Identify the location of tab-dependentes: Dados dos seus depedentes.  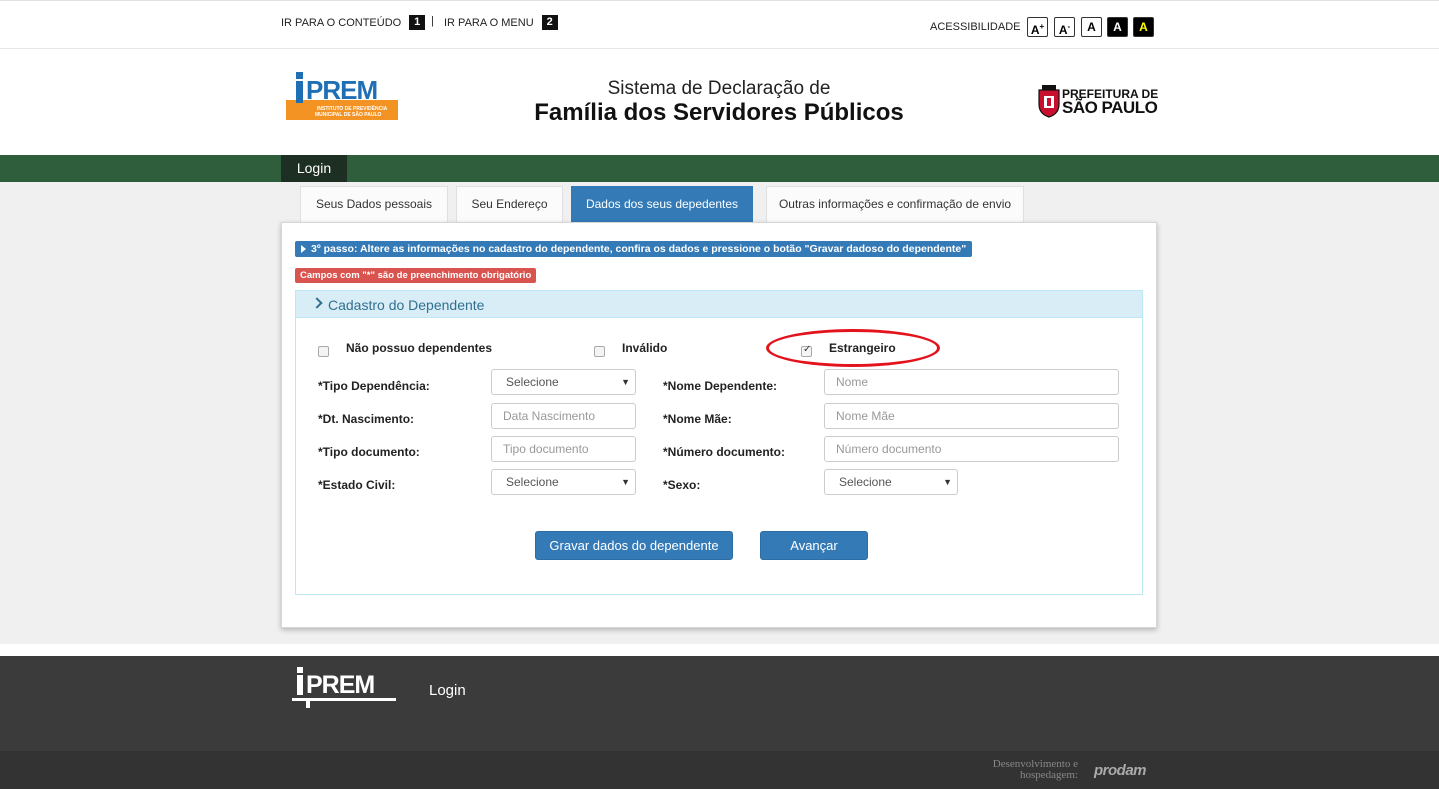
(662, 204).